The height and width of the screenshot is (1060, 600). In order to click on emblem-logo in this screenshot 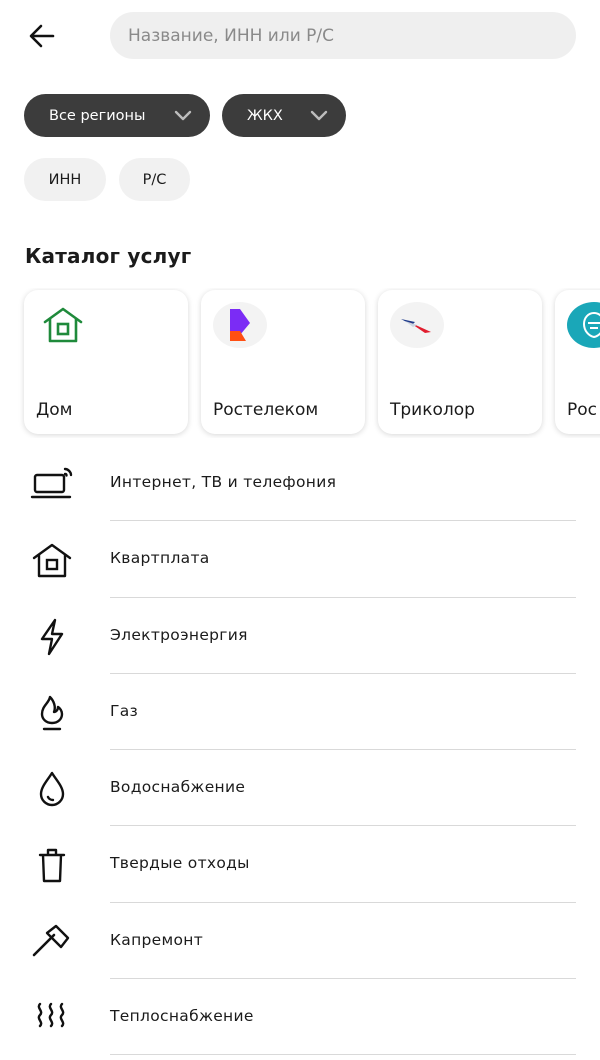, I will do `click(583, 325)`.